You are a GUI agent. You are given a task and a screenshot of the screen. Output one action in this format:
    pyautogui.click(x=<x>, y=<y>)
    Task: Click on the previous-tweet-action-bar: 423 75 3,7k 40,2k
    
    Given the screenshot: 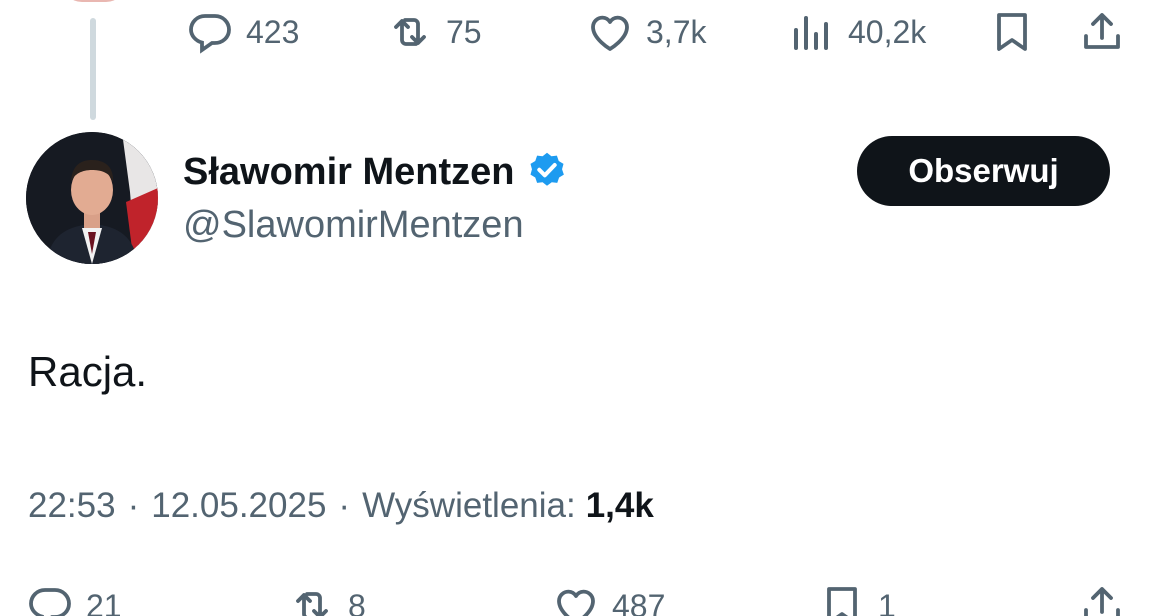 What is the action you would take?
    pyautogui.click(x=580, y=32)
    